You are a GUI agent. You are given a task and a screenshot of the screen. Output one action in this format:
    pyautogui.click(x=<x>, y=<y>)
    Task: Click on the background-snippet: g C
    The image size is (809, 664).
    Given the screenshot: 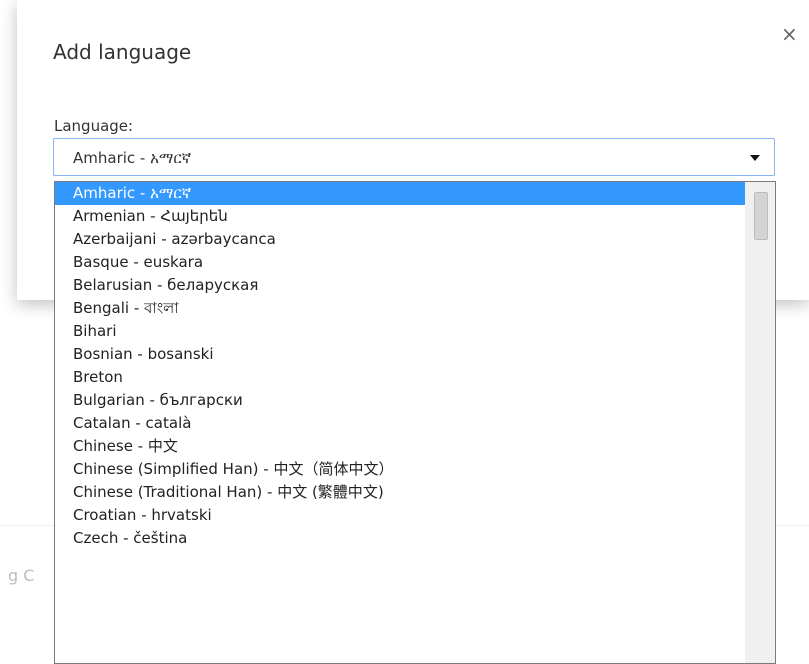 What is the action you would take?
    pyautogui.click(x=21, y=575)
    